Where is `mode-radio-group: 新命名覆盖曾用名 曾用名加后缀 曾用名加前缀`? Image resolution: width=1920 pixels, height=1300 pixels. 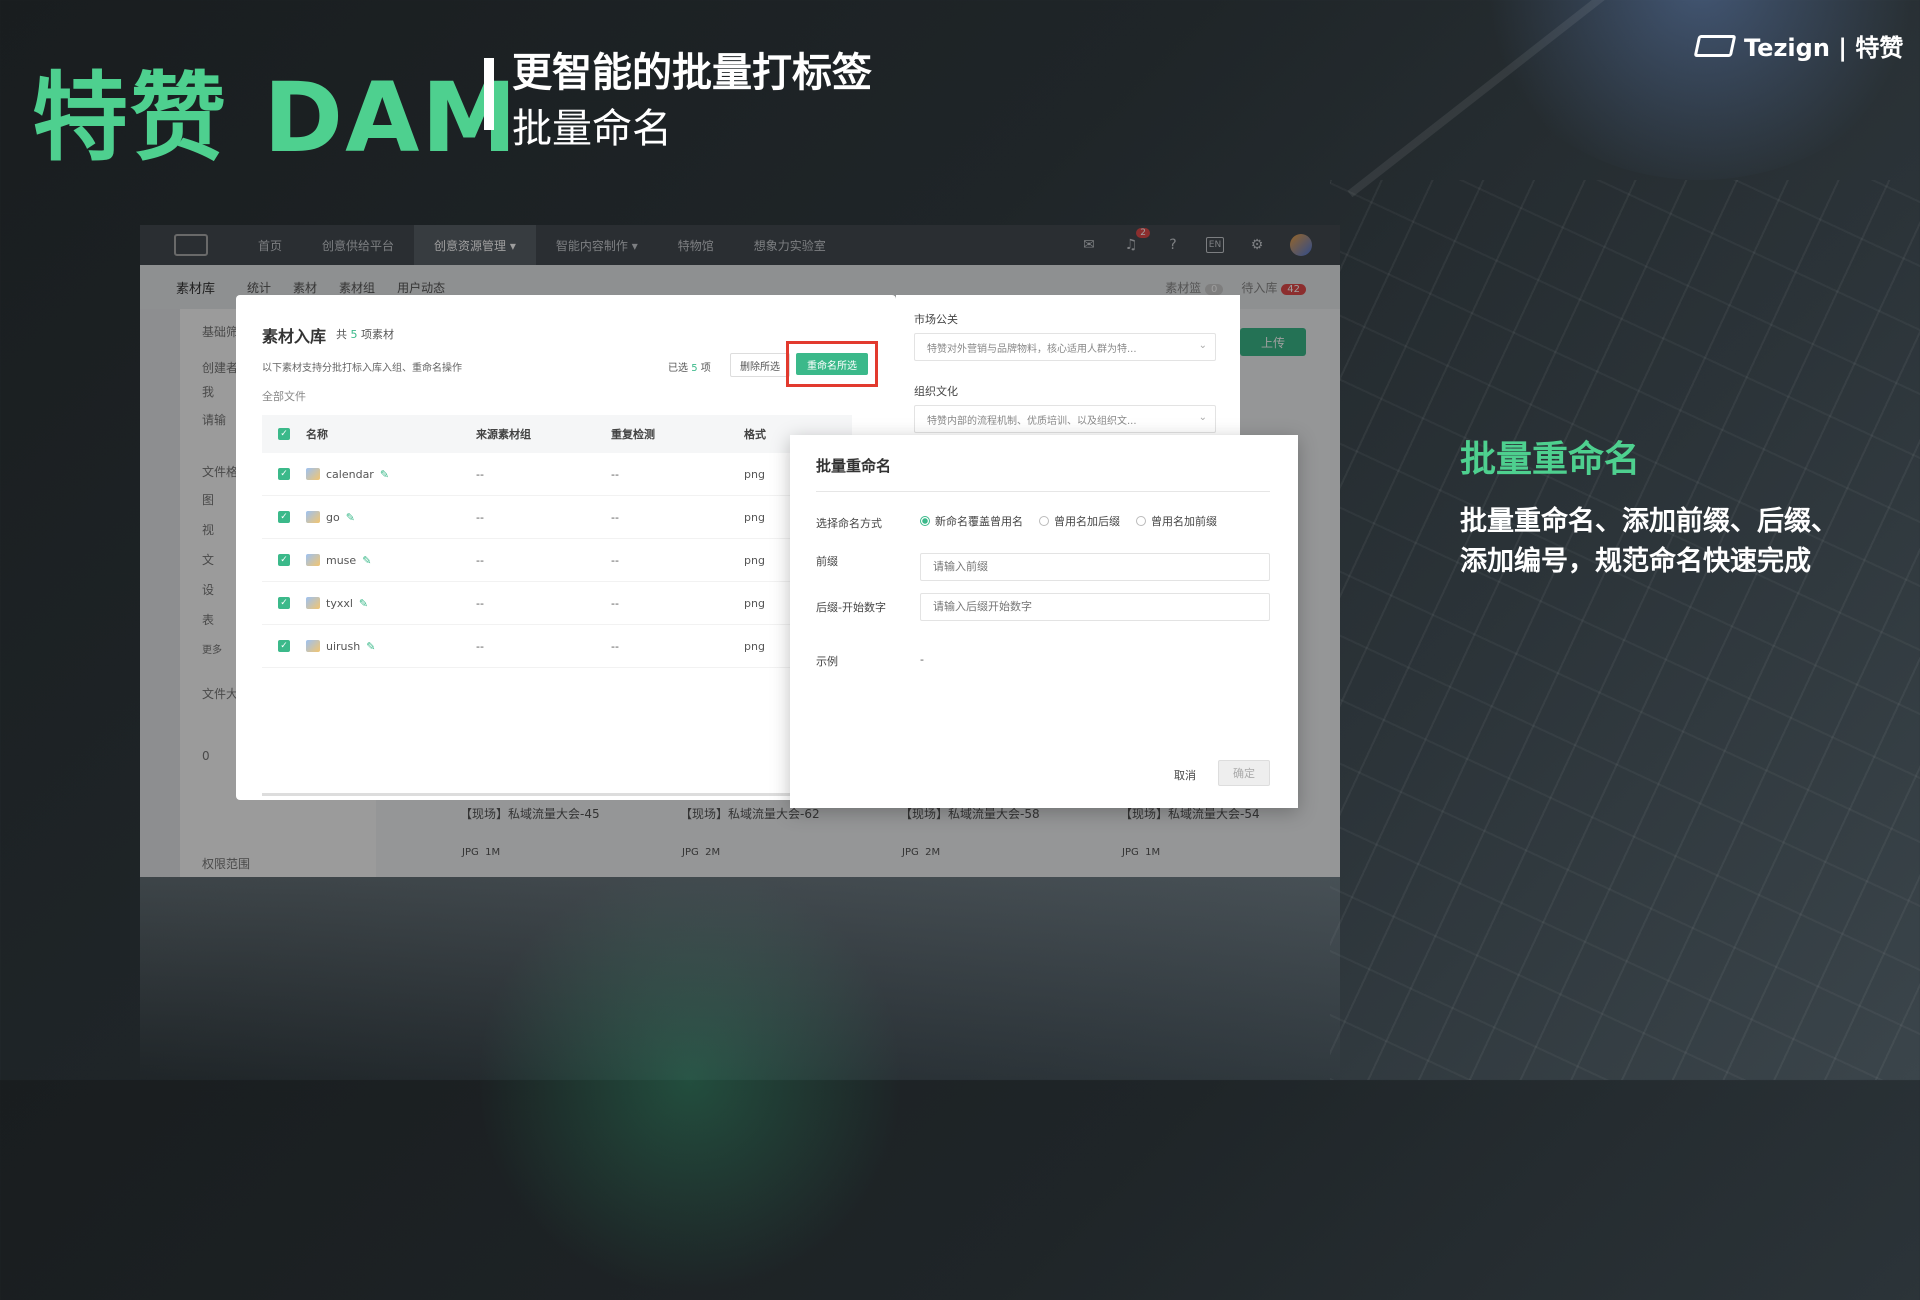 mode-radio-group: 新命名覆盖曾用名 曾用名加后缀 曾用名加前缀 is located at coordinates (1068, 521).